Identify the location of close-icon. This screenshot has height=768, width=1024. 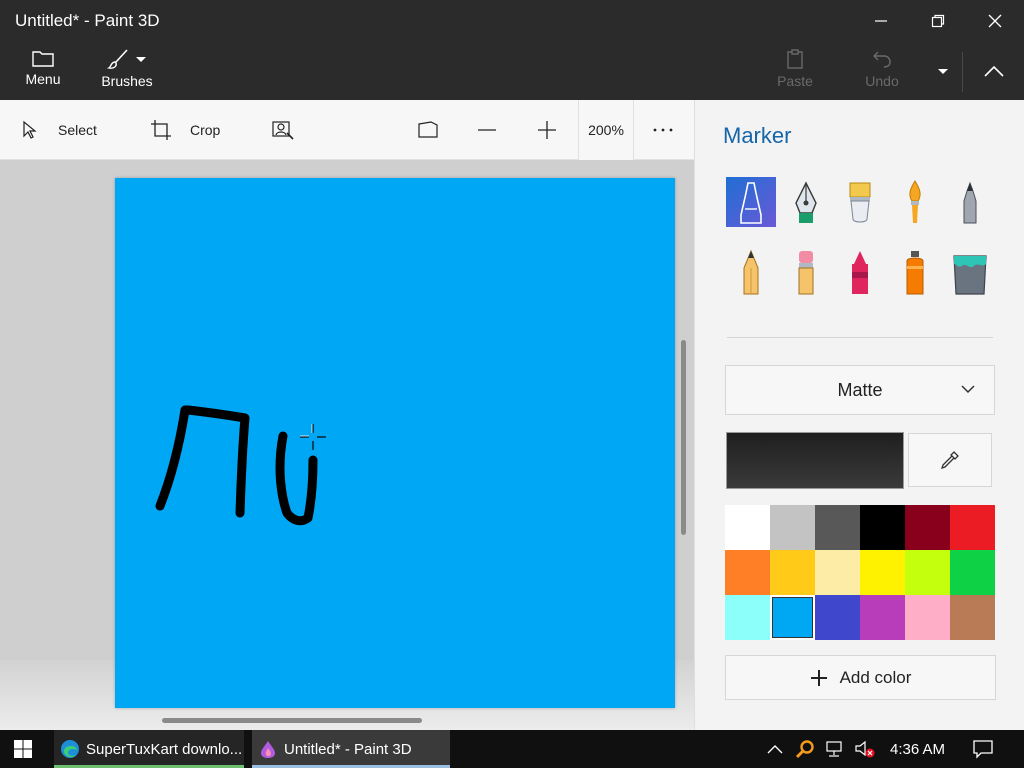
(995, 21).